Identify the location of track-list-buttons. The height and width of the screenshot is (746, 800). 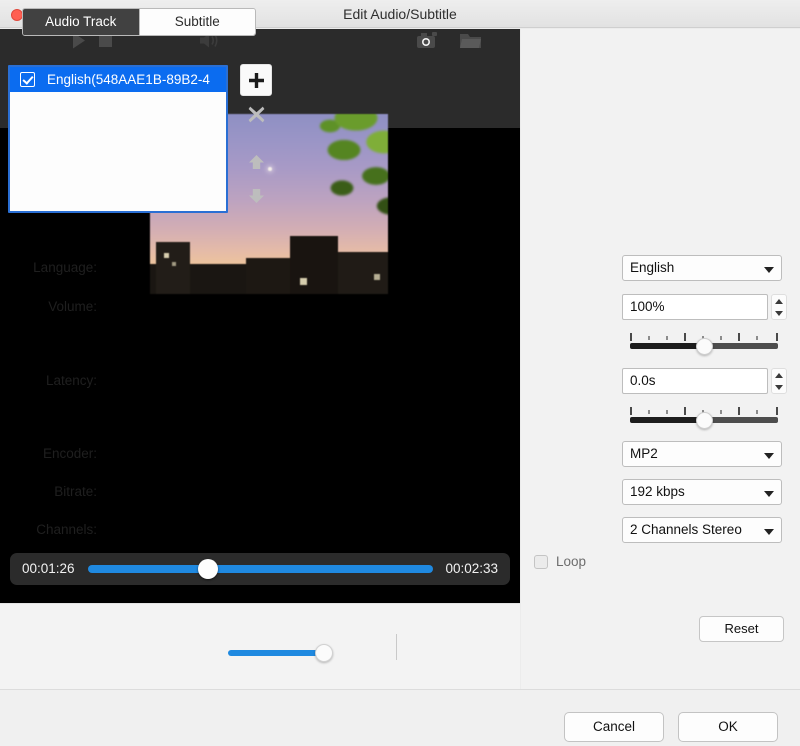
(257, 139).